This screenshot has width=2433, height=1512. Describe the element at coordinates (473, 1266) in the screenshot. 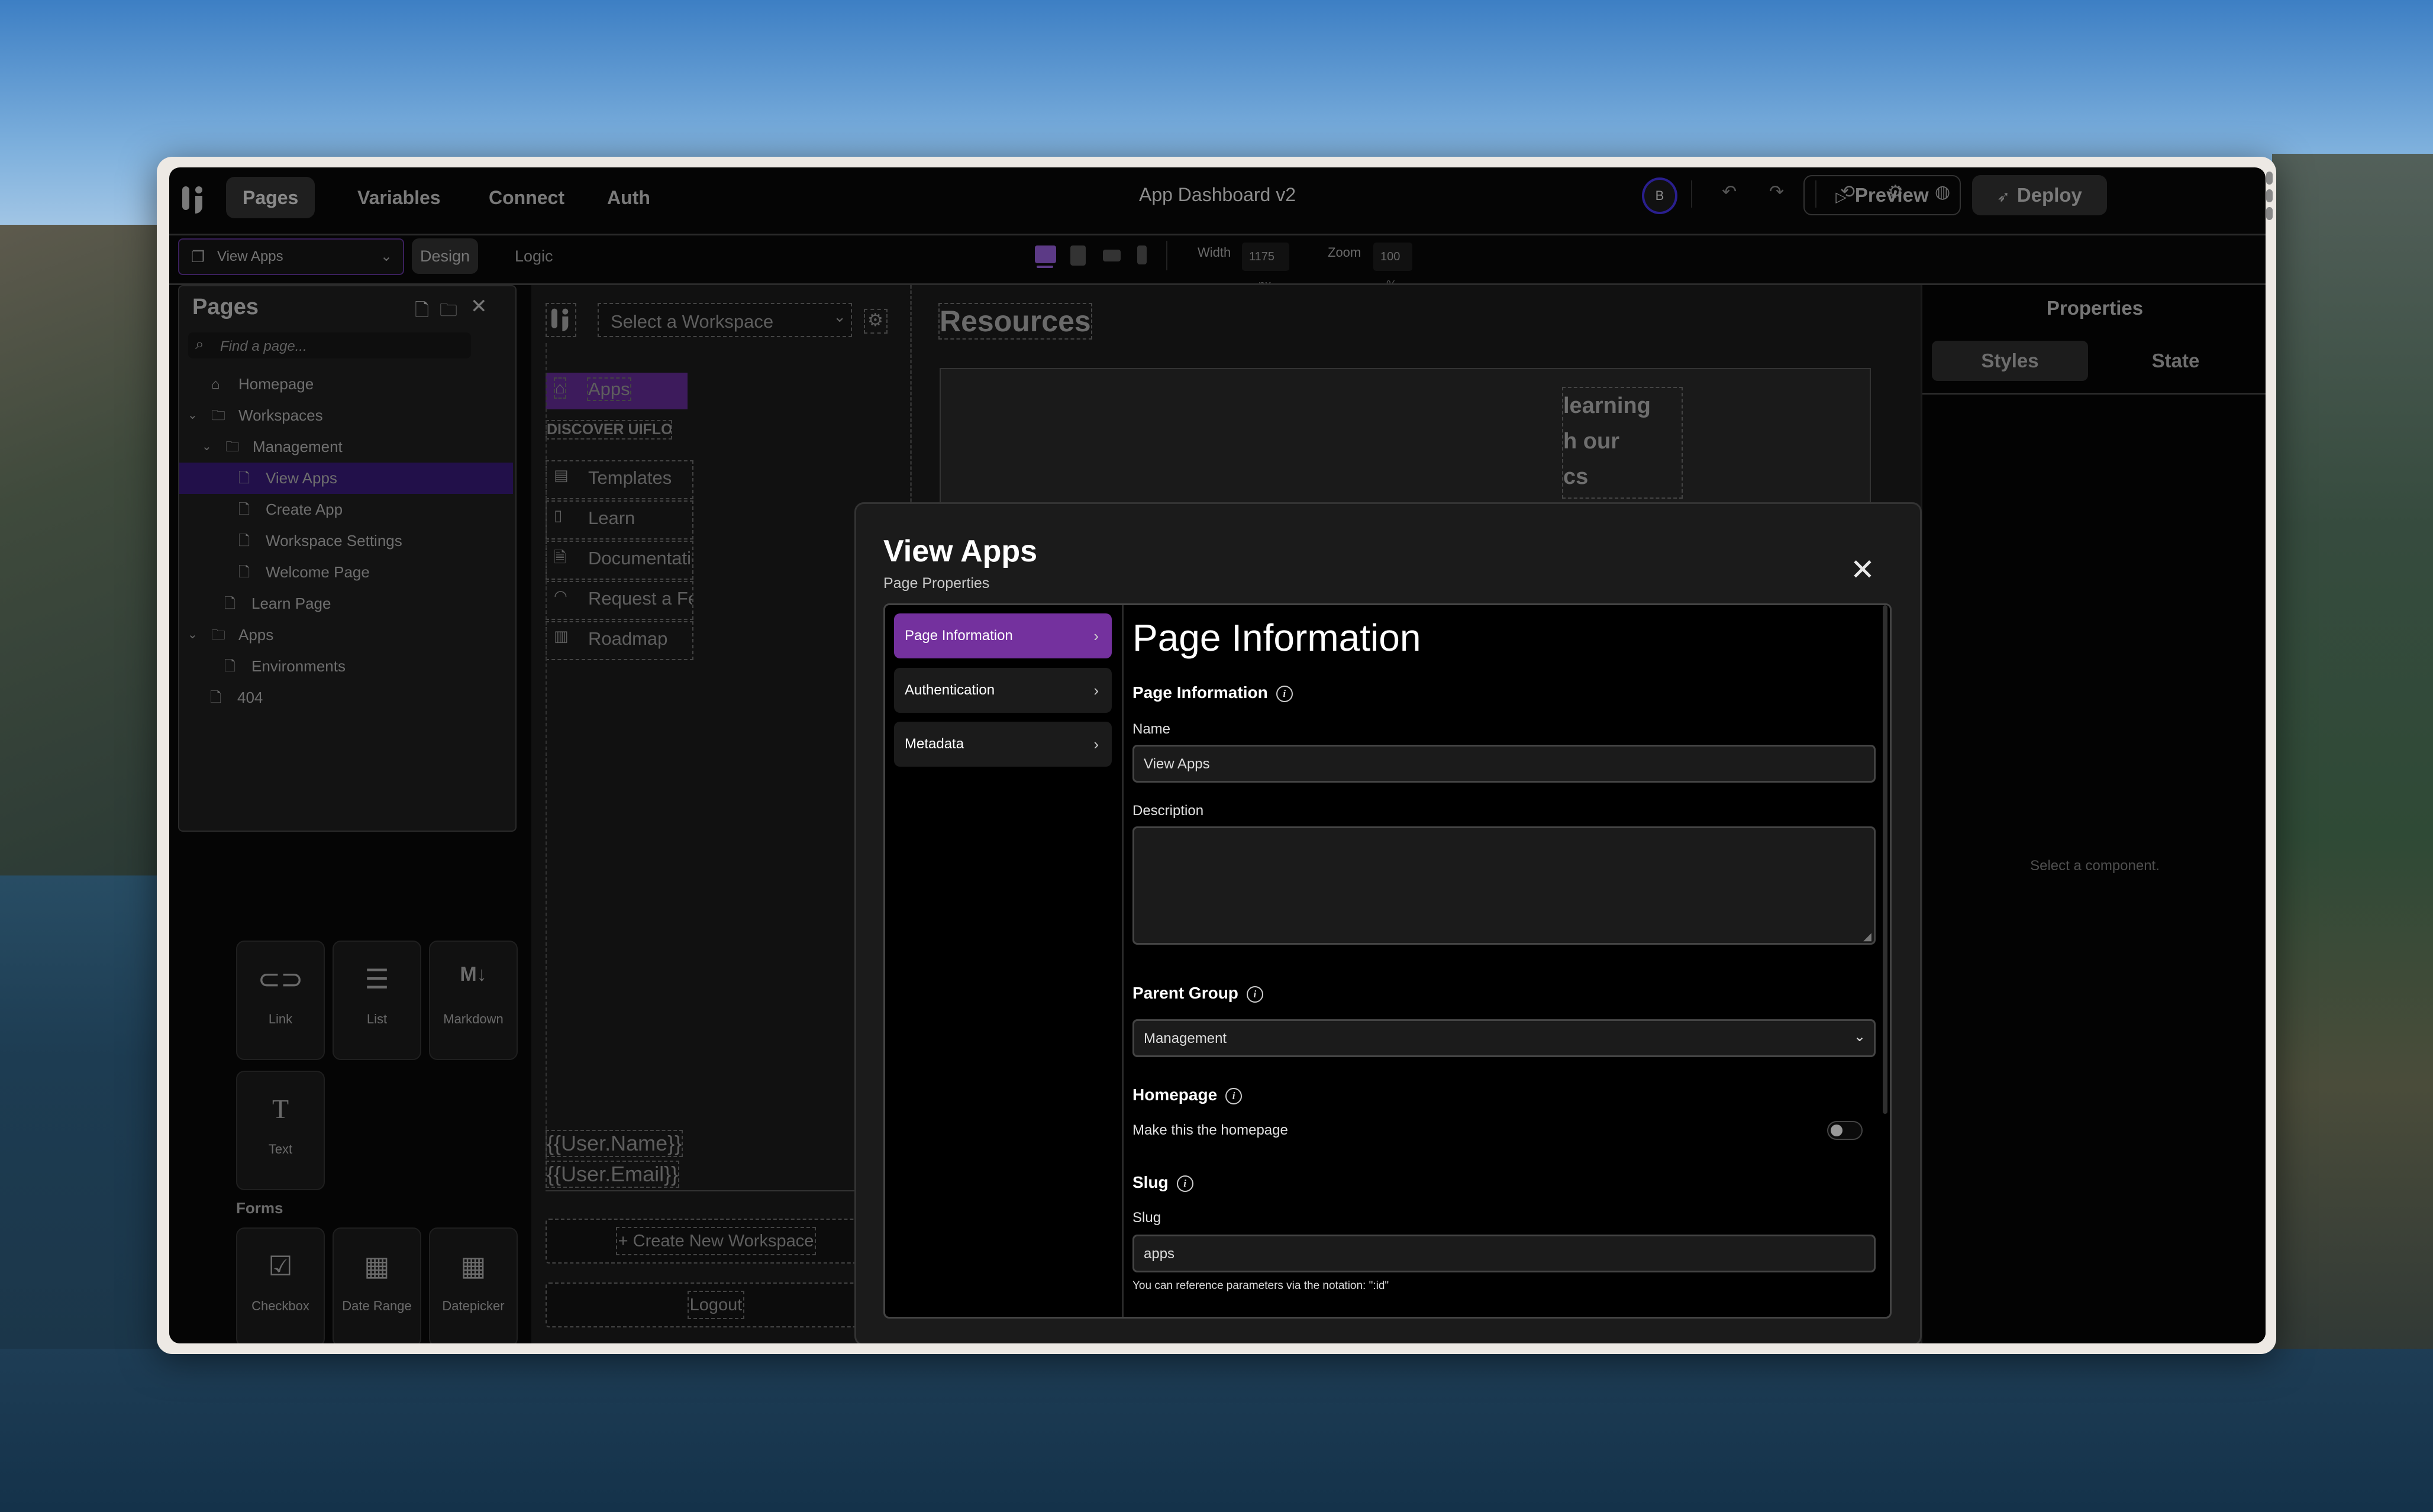

I see `calendar-icon: ▦` at that location.